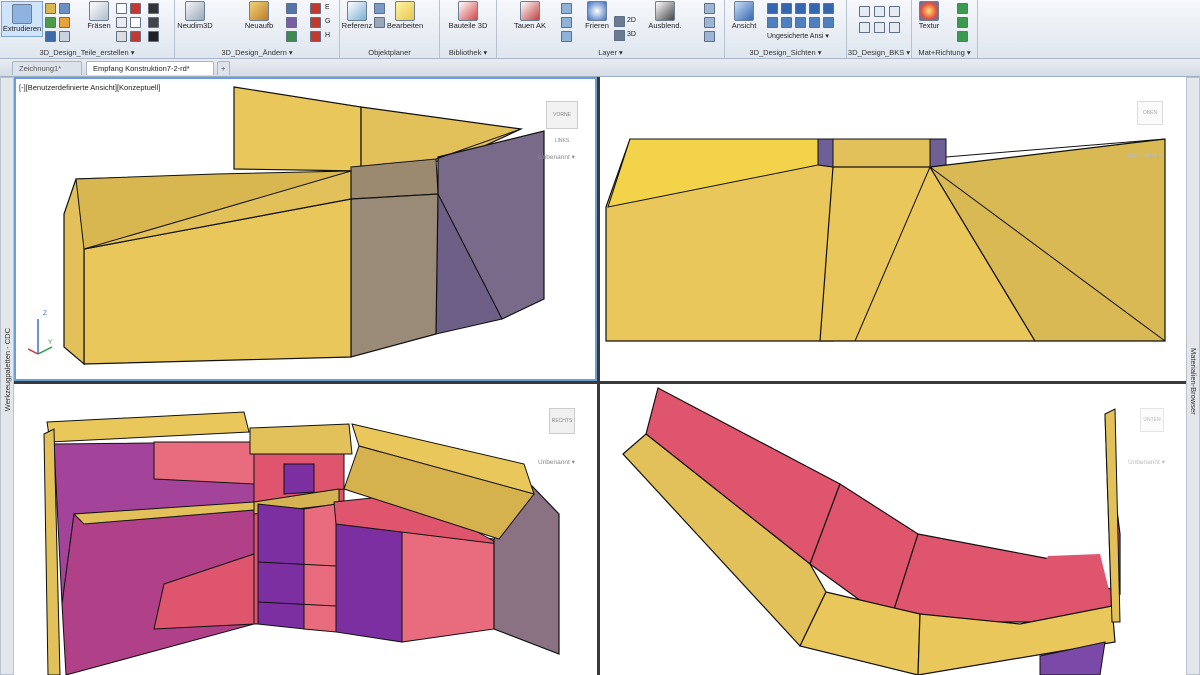 This screenshot has width=1200, height=675. Describe the element at coordinates (1193, 376) in the screenshot. I see `material-browser-sidebar: Materialien-Browser` at that location.